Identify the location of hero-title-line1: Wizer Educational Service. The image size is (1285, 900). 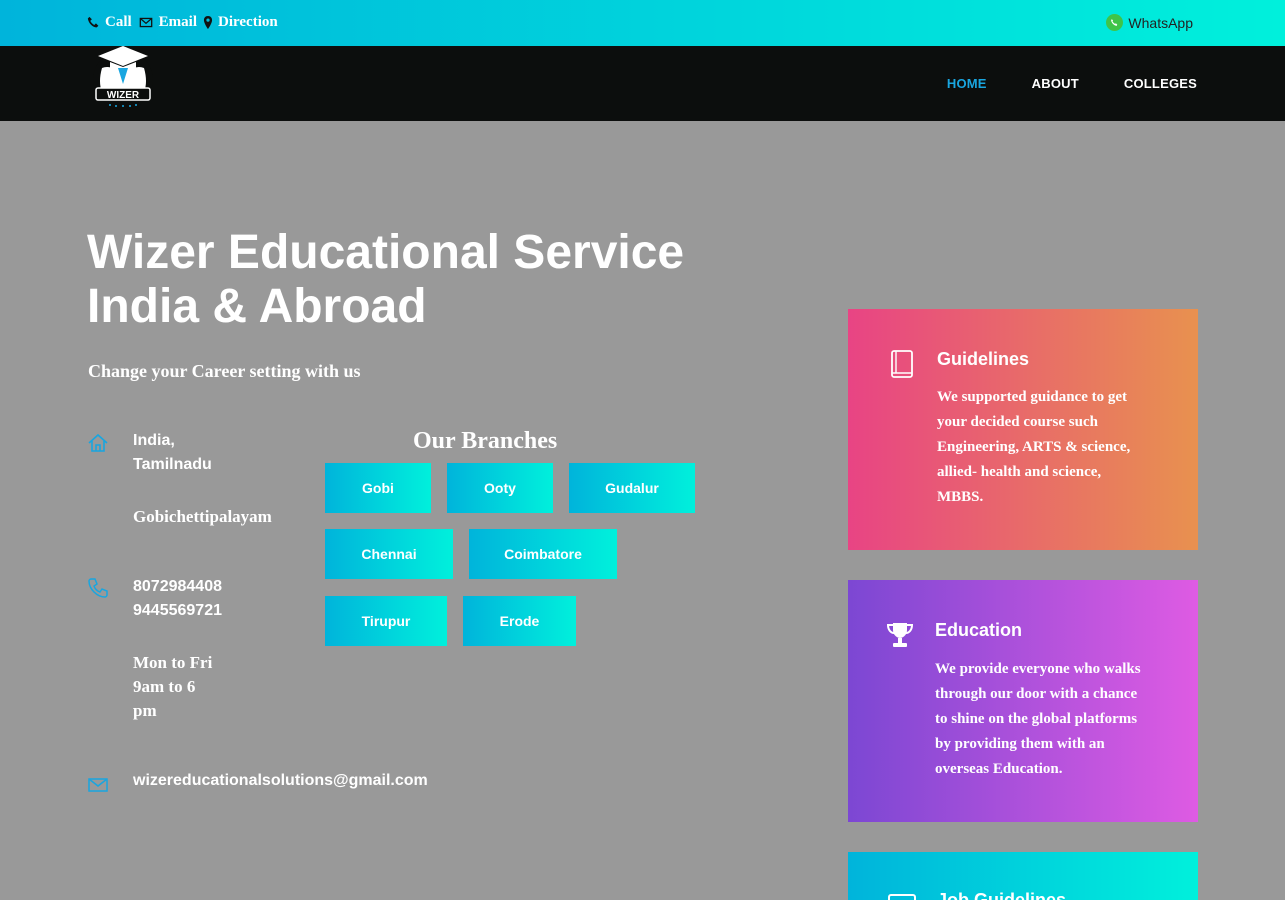
(386, 252).